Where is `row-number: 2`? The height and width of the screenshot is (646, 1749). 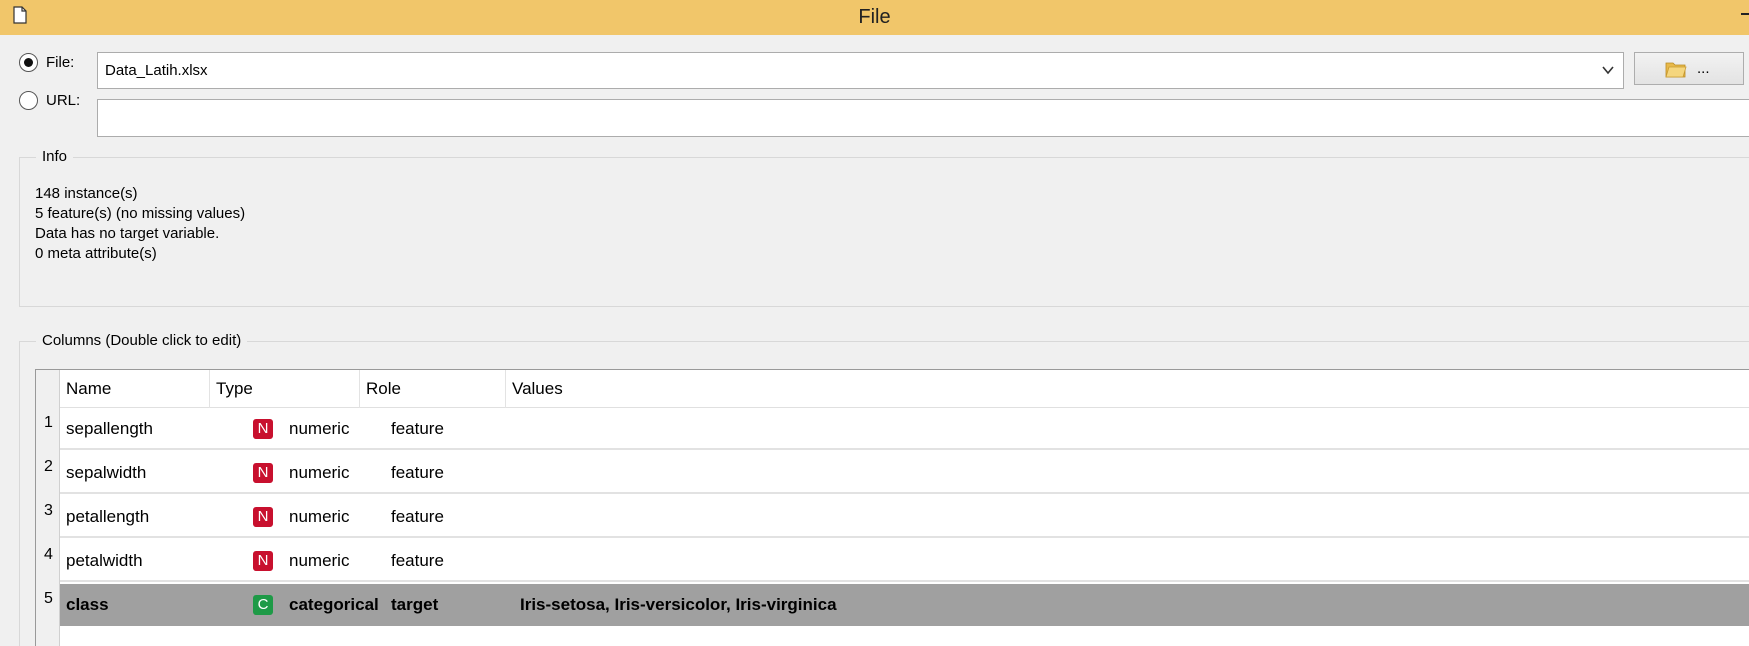
row-number: 2 is located at coordinates (48, 466).